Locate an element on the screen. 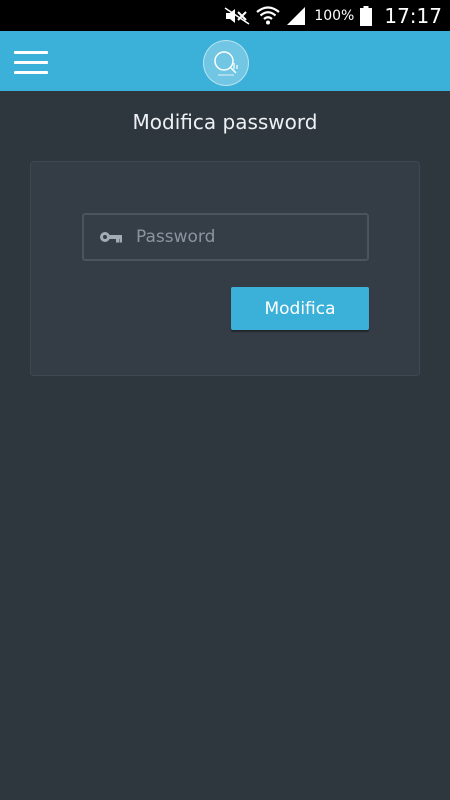 This screenshot has width=450, height=800. status-bar: 100% 17:17 is located at coordinates (225, 15).